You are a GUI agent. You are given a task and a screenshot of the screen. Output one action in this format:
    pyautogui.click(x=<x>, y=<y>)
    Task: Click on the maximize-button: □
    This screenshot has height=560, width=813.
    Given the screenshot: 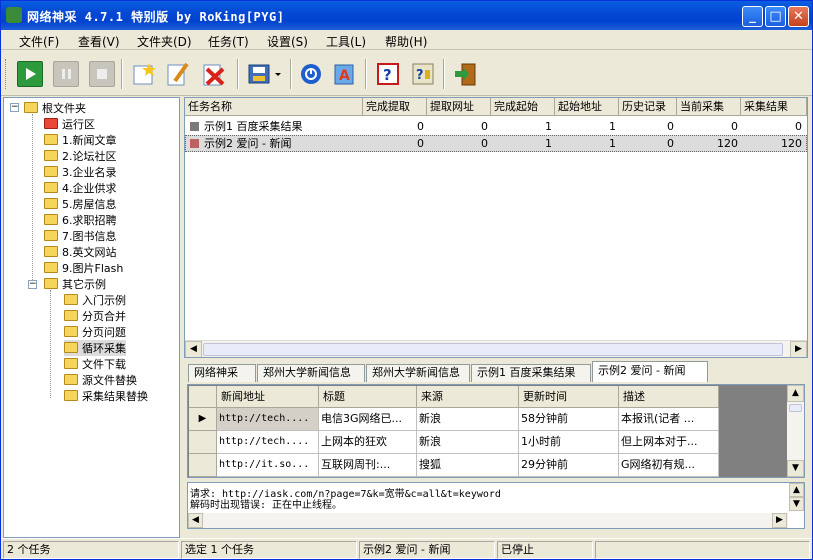 What is the action you would take?
    pyautogui.click(x=775, y=16)
    